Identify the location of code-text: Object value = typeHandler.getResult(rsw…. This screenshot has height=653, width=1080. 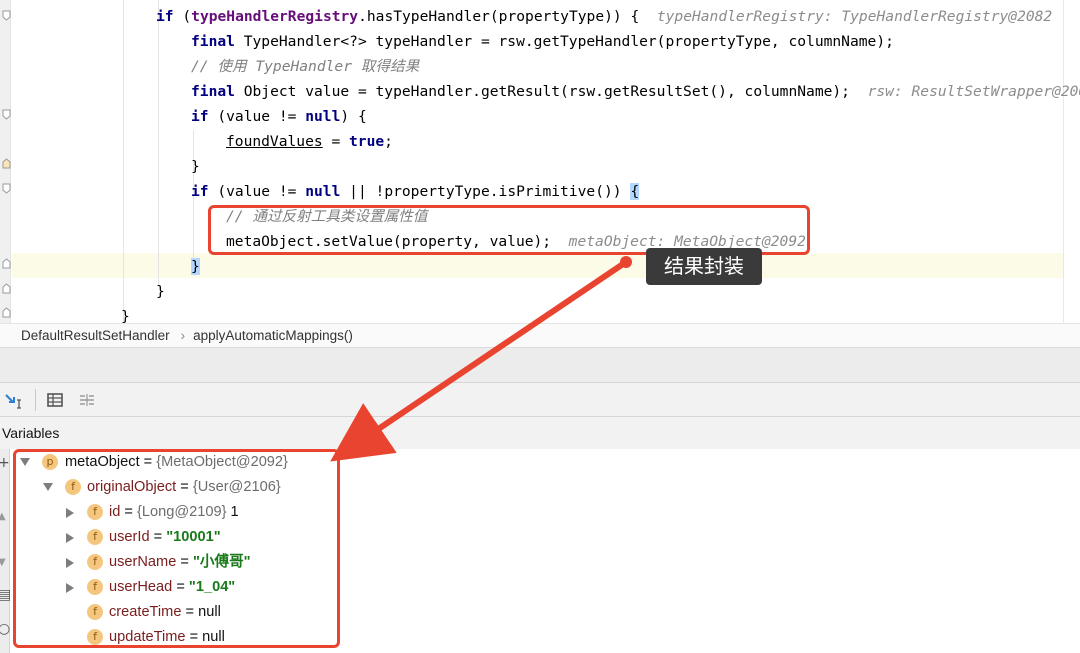
(542, 91).